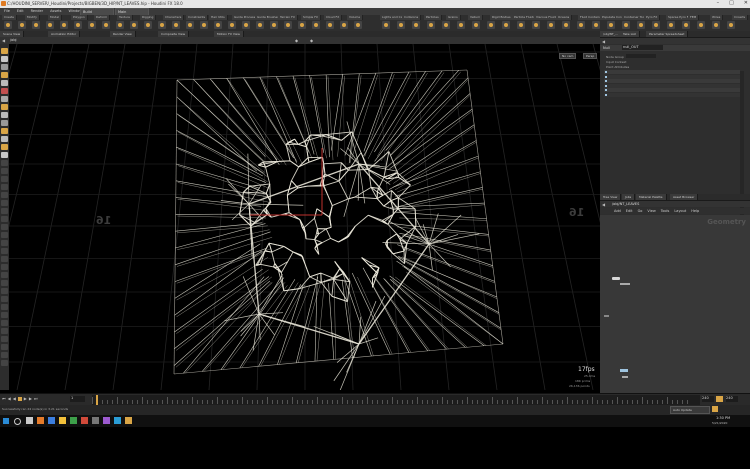  Describe the element at coordinates (32, 17) in the screenshot. I see `shelf-tab: Modify` at that location.